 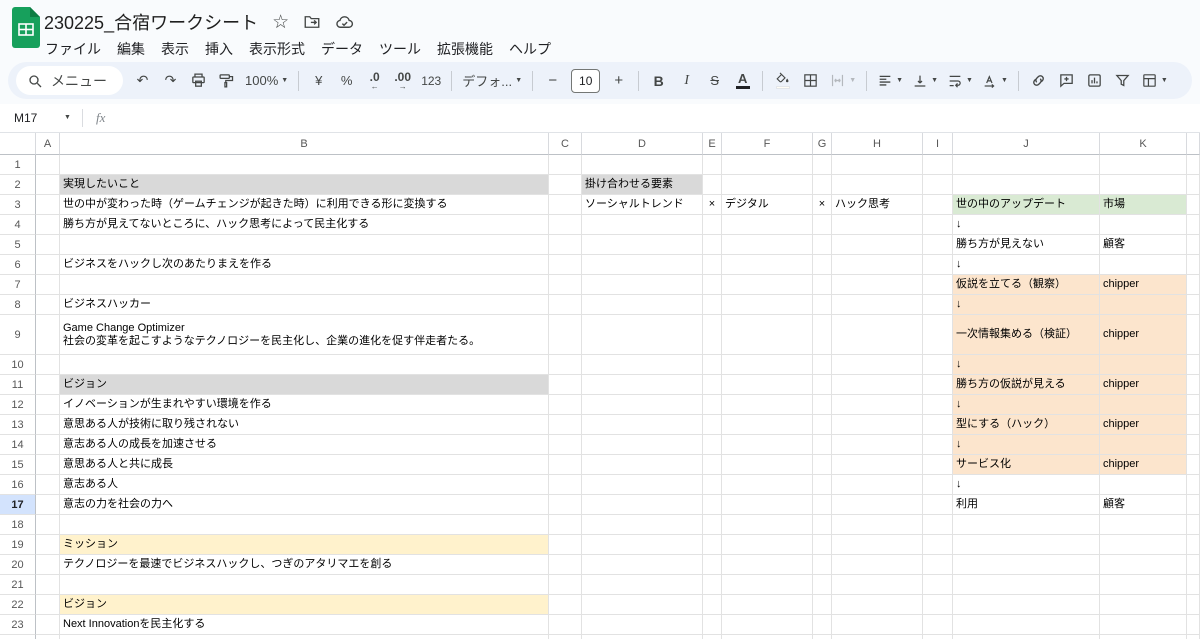 What do you see at coordinates (304, 265) in the screenshot?
I see `cell-B6: ビジネスをハックし次のあたりまえを作る` at bounding box center [304, 265].